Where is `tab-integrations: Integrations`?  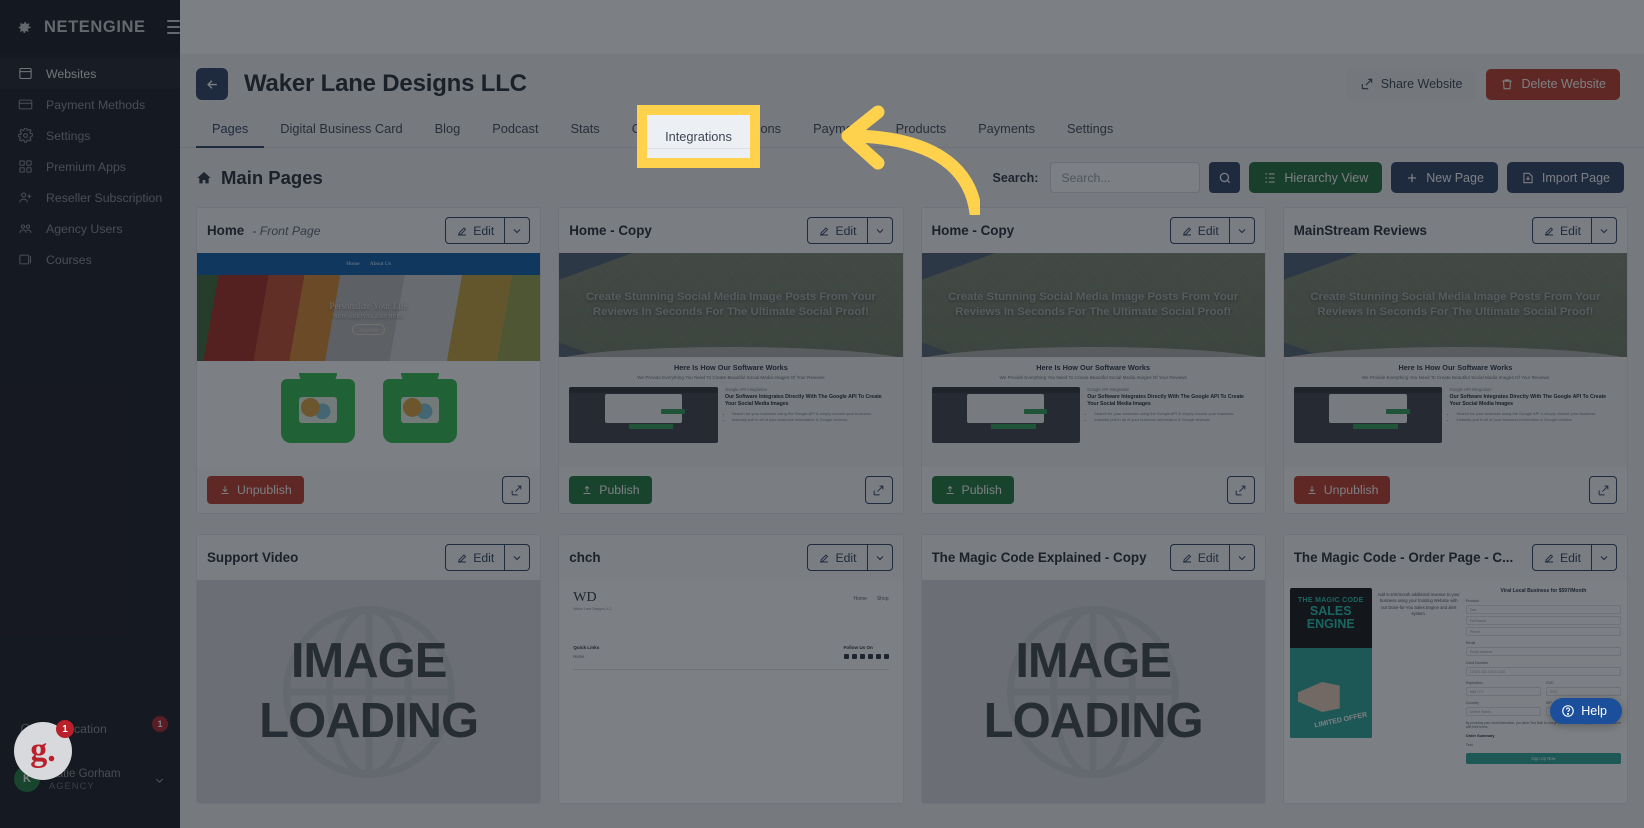
tab-integrations: Integrations is located at coordinates (747, 130).